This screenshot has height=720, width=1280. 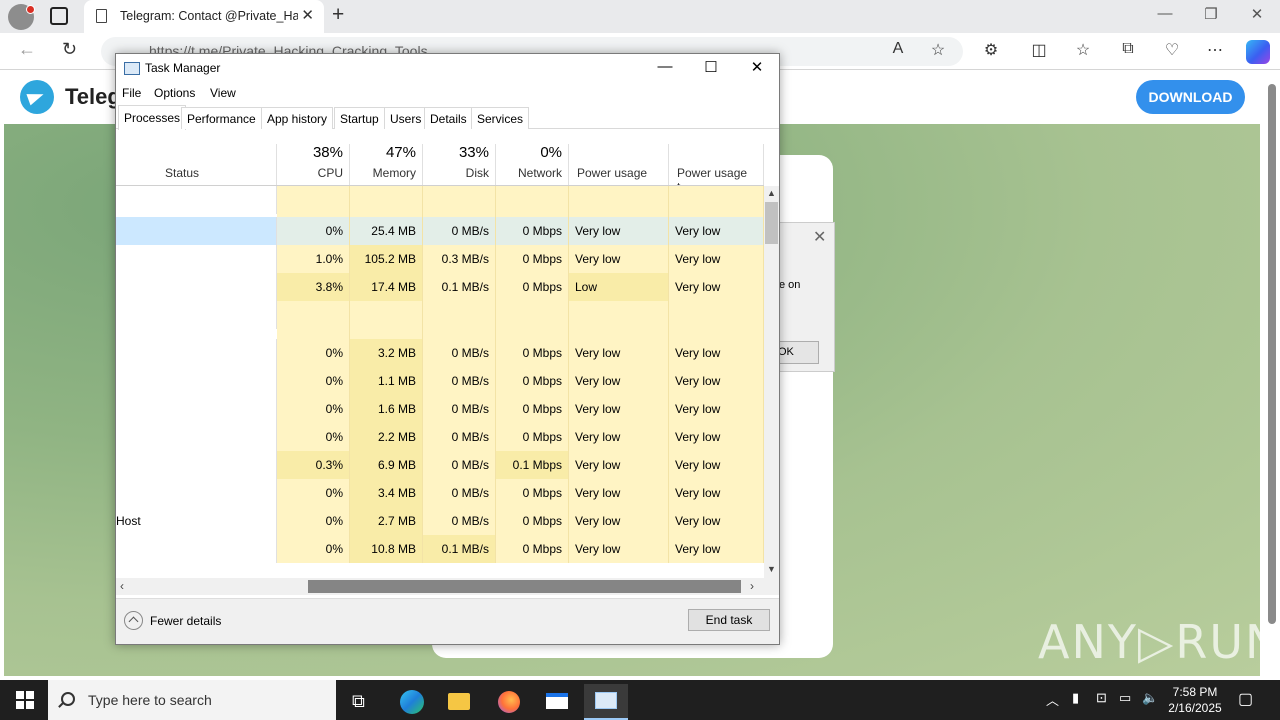 I want to click on column-header-memory: 47% Memory, so click(x=386, y=164).